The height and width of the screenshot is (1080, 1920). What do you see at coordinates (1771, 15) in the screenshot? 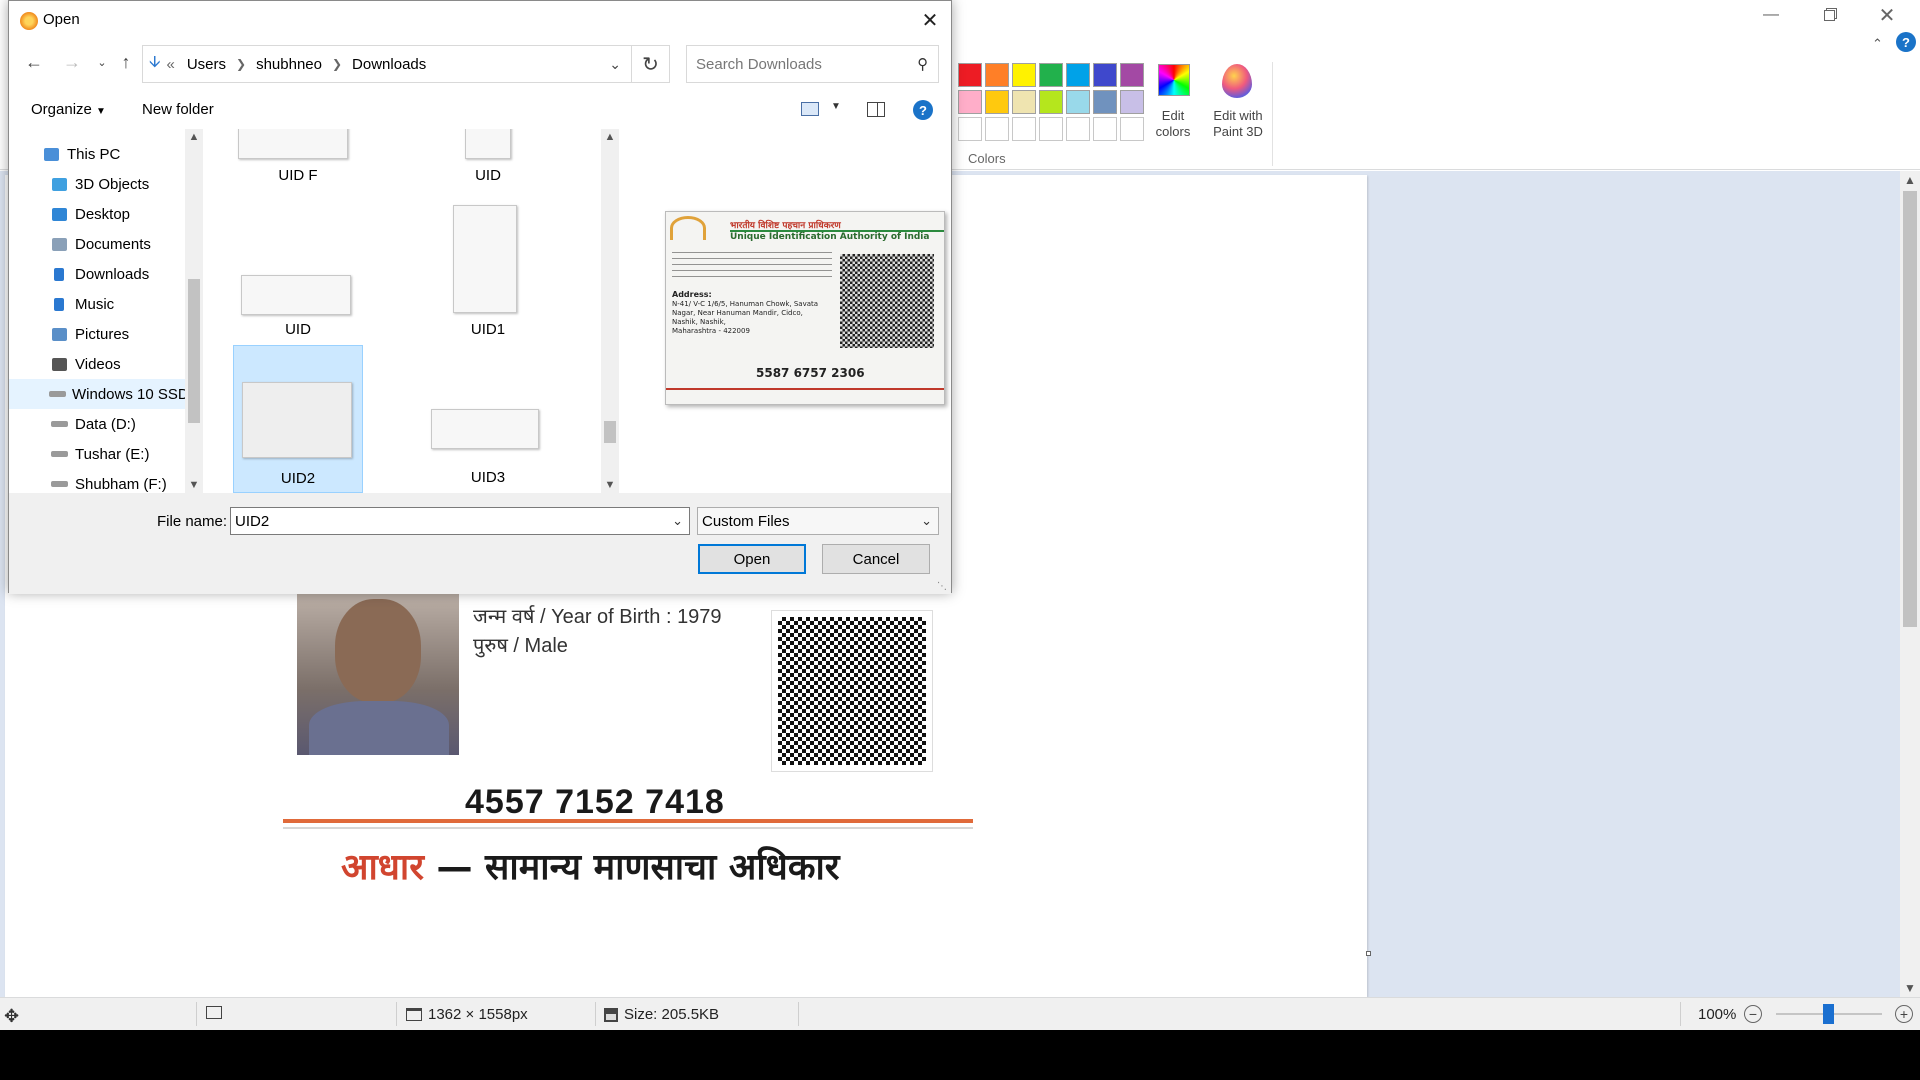
I see `minimize-button: —` at bounding box center [1771, 15].